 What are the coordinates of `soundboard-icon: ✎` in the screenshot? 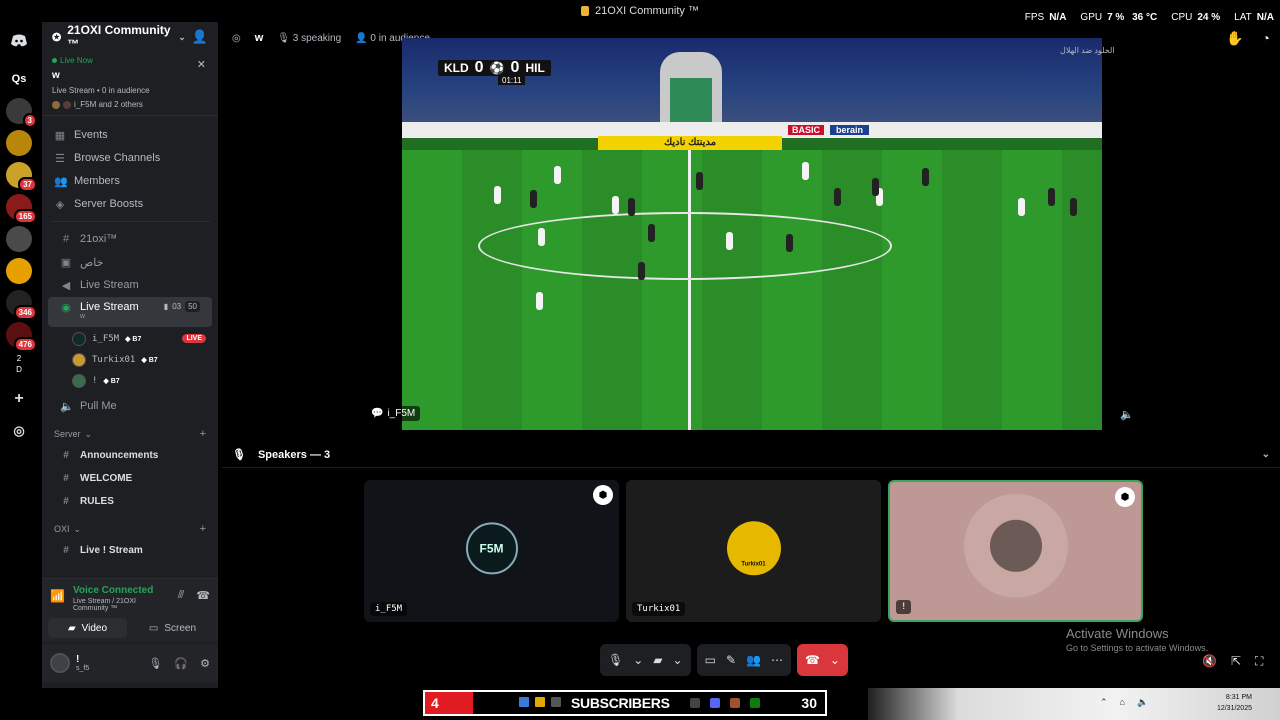 It's located at (731, 660).